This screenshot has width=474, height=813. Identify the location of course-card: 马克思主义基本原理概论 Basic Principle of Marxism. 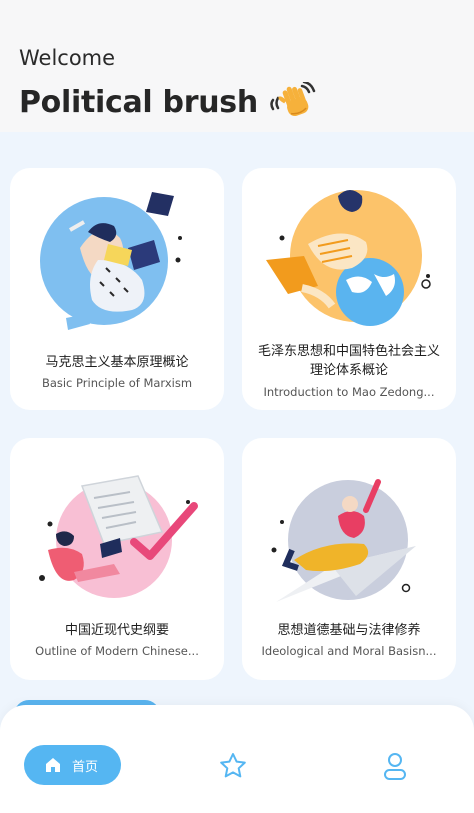
(117, 289).